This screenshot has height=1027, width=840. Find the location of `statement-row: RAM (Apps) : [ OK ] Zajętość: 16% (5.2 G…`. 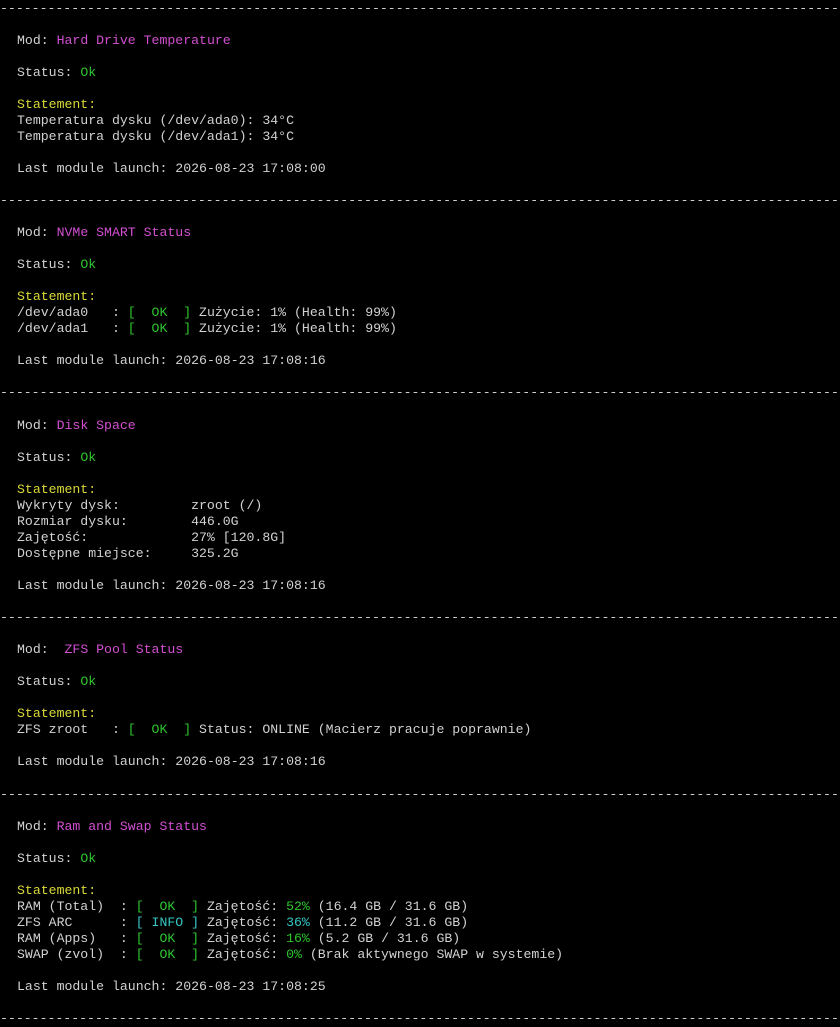

statement-row: RAM (Apps) : [ OK ] Zajętość: 16% (5.2 G… is located at coordinates (239, 938).